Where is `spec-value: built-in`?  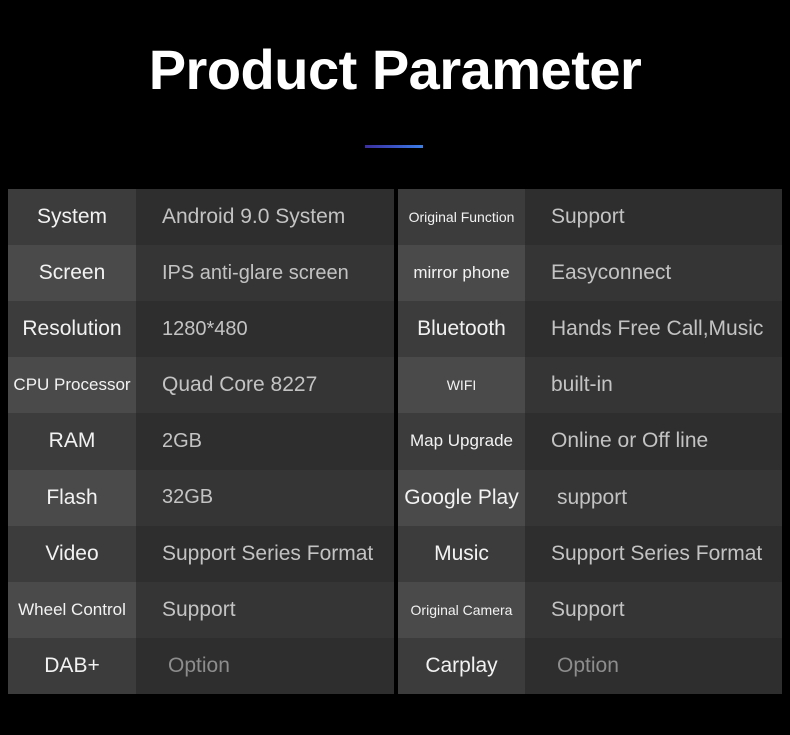 spec-value: built-in is located at coordinates (653, 385).